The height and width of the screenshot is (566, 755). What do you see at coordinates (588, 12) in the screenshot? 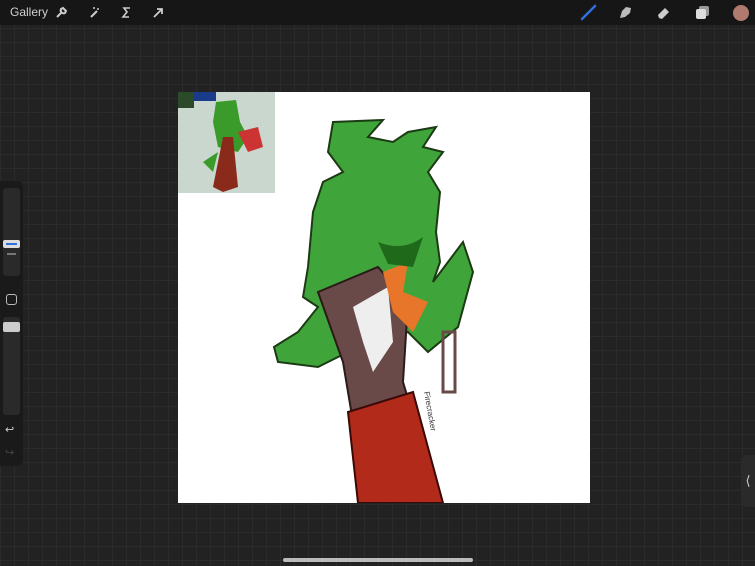
I see `brush-icon` at bounding box center [588, 12].